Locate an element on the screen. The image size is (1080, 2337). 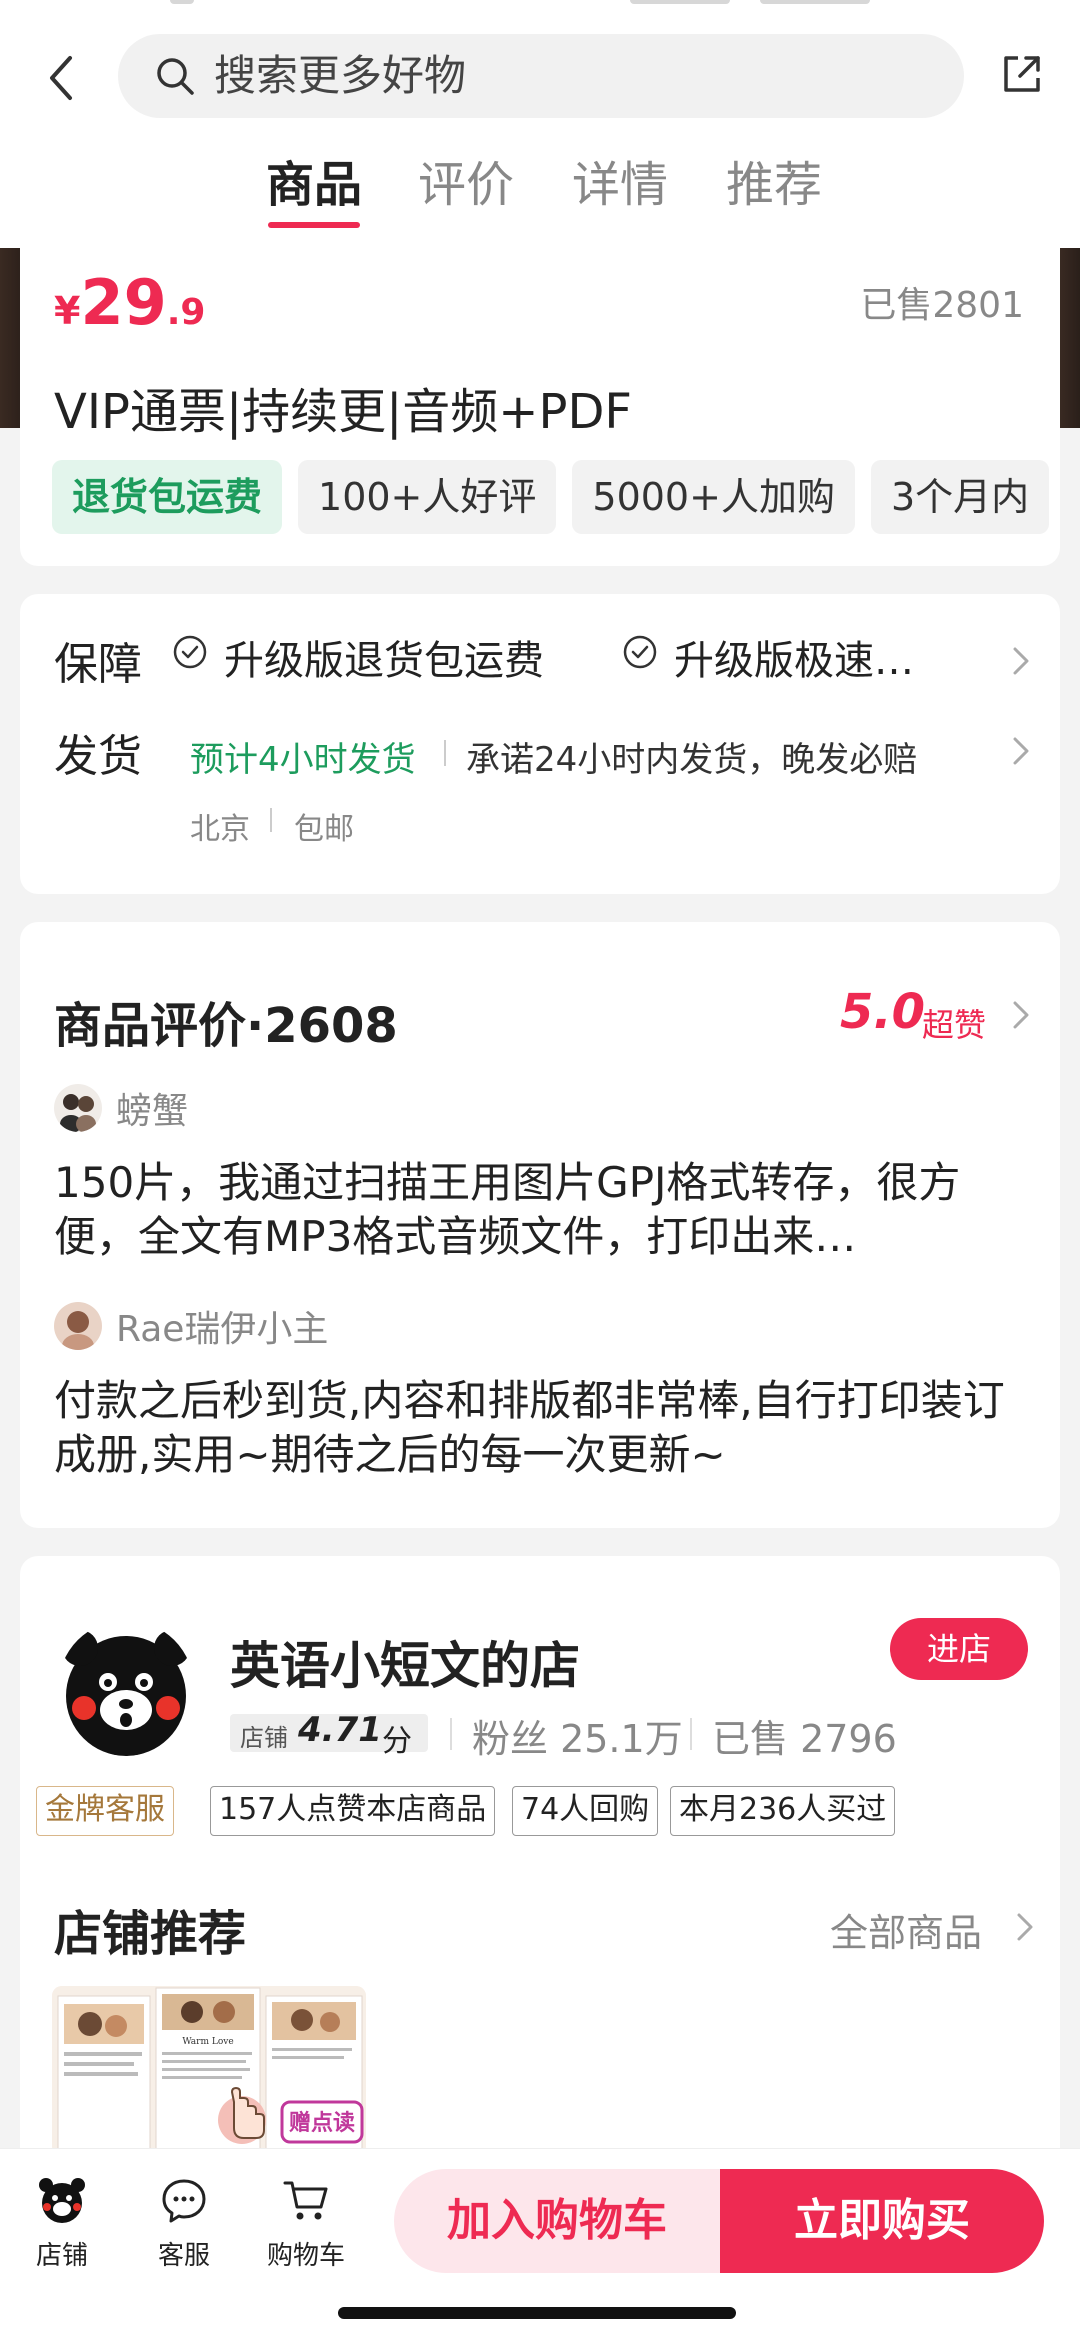
shop-fans: 粉丝 25.1万 is located at coordinates (577, 1739).